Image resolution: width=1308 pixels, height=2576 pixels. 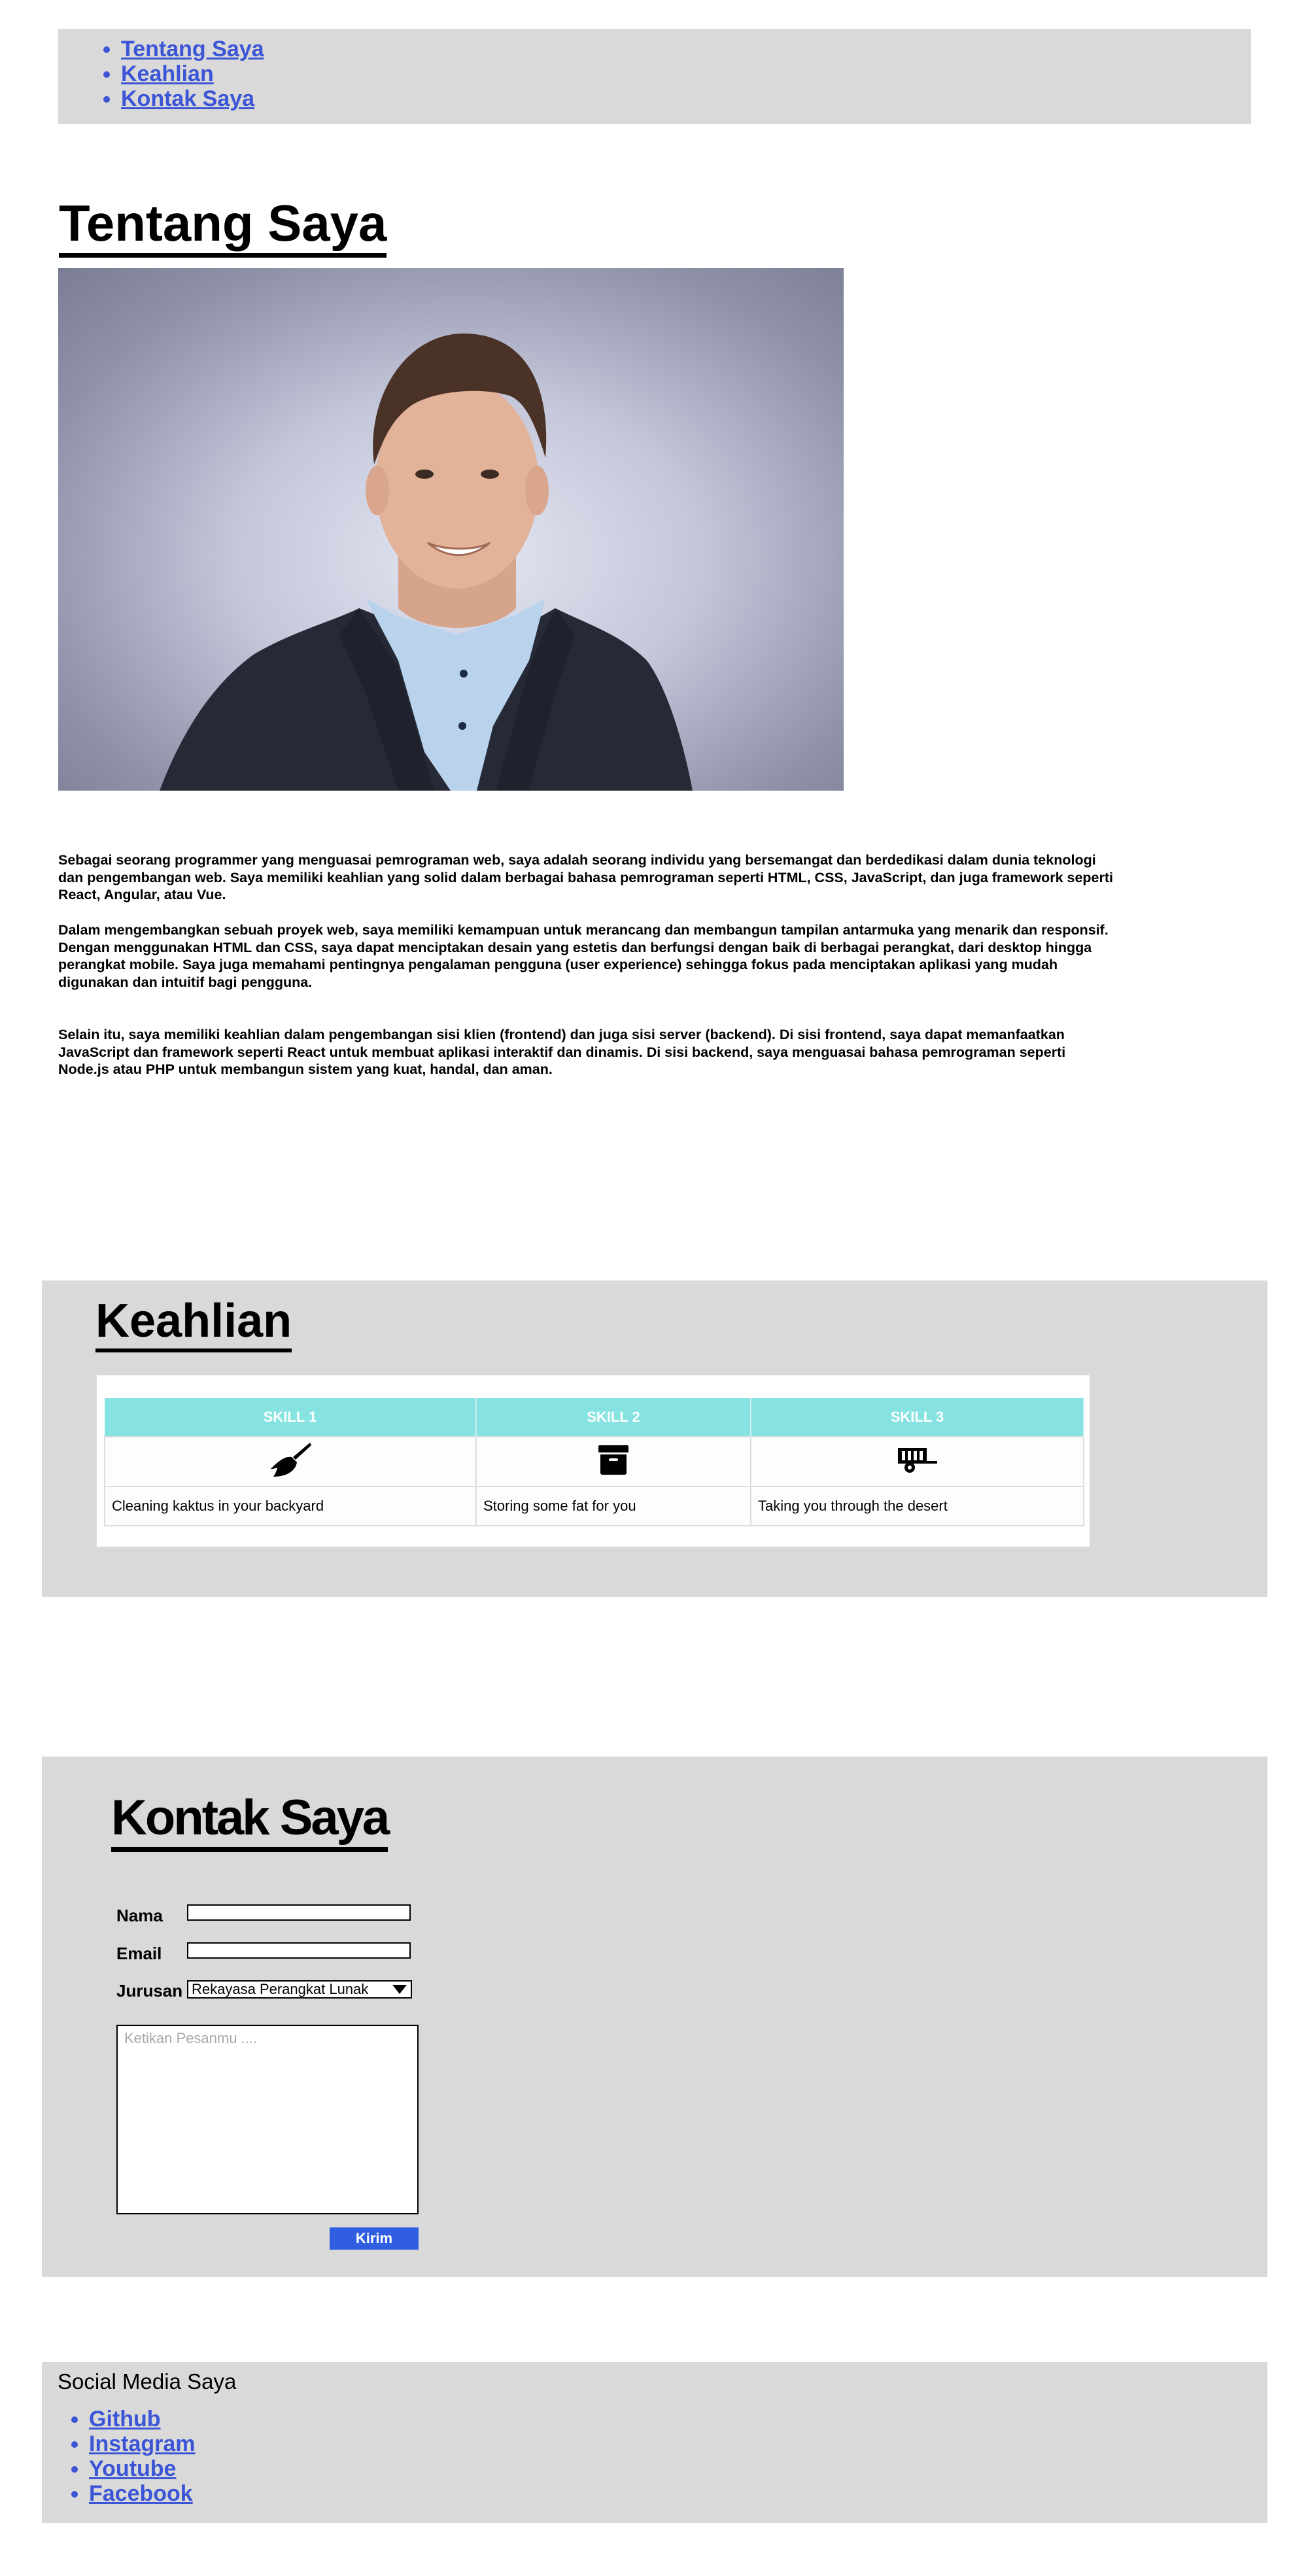 I want to click on skill-description: Storing some fat for you, so click(x=613, y=1506).